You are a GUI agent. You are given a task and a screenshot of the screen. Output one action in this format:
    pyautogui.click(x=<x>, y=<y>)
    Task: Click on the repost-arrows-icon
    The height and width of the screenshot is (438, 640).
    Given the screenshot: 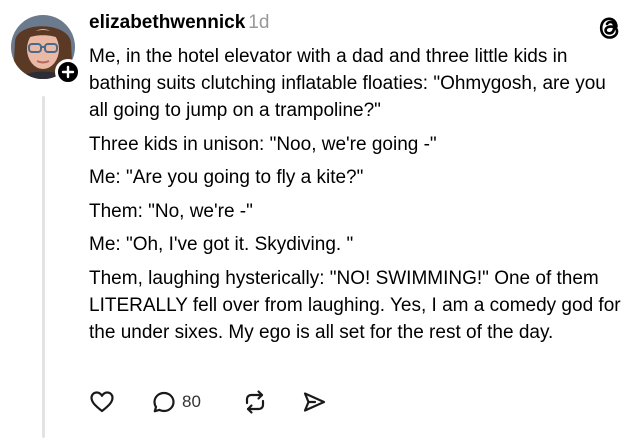 What is the action you would take?
    pyautogui.click(x=255, y=402)
    